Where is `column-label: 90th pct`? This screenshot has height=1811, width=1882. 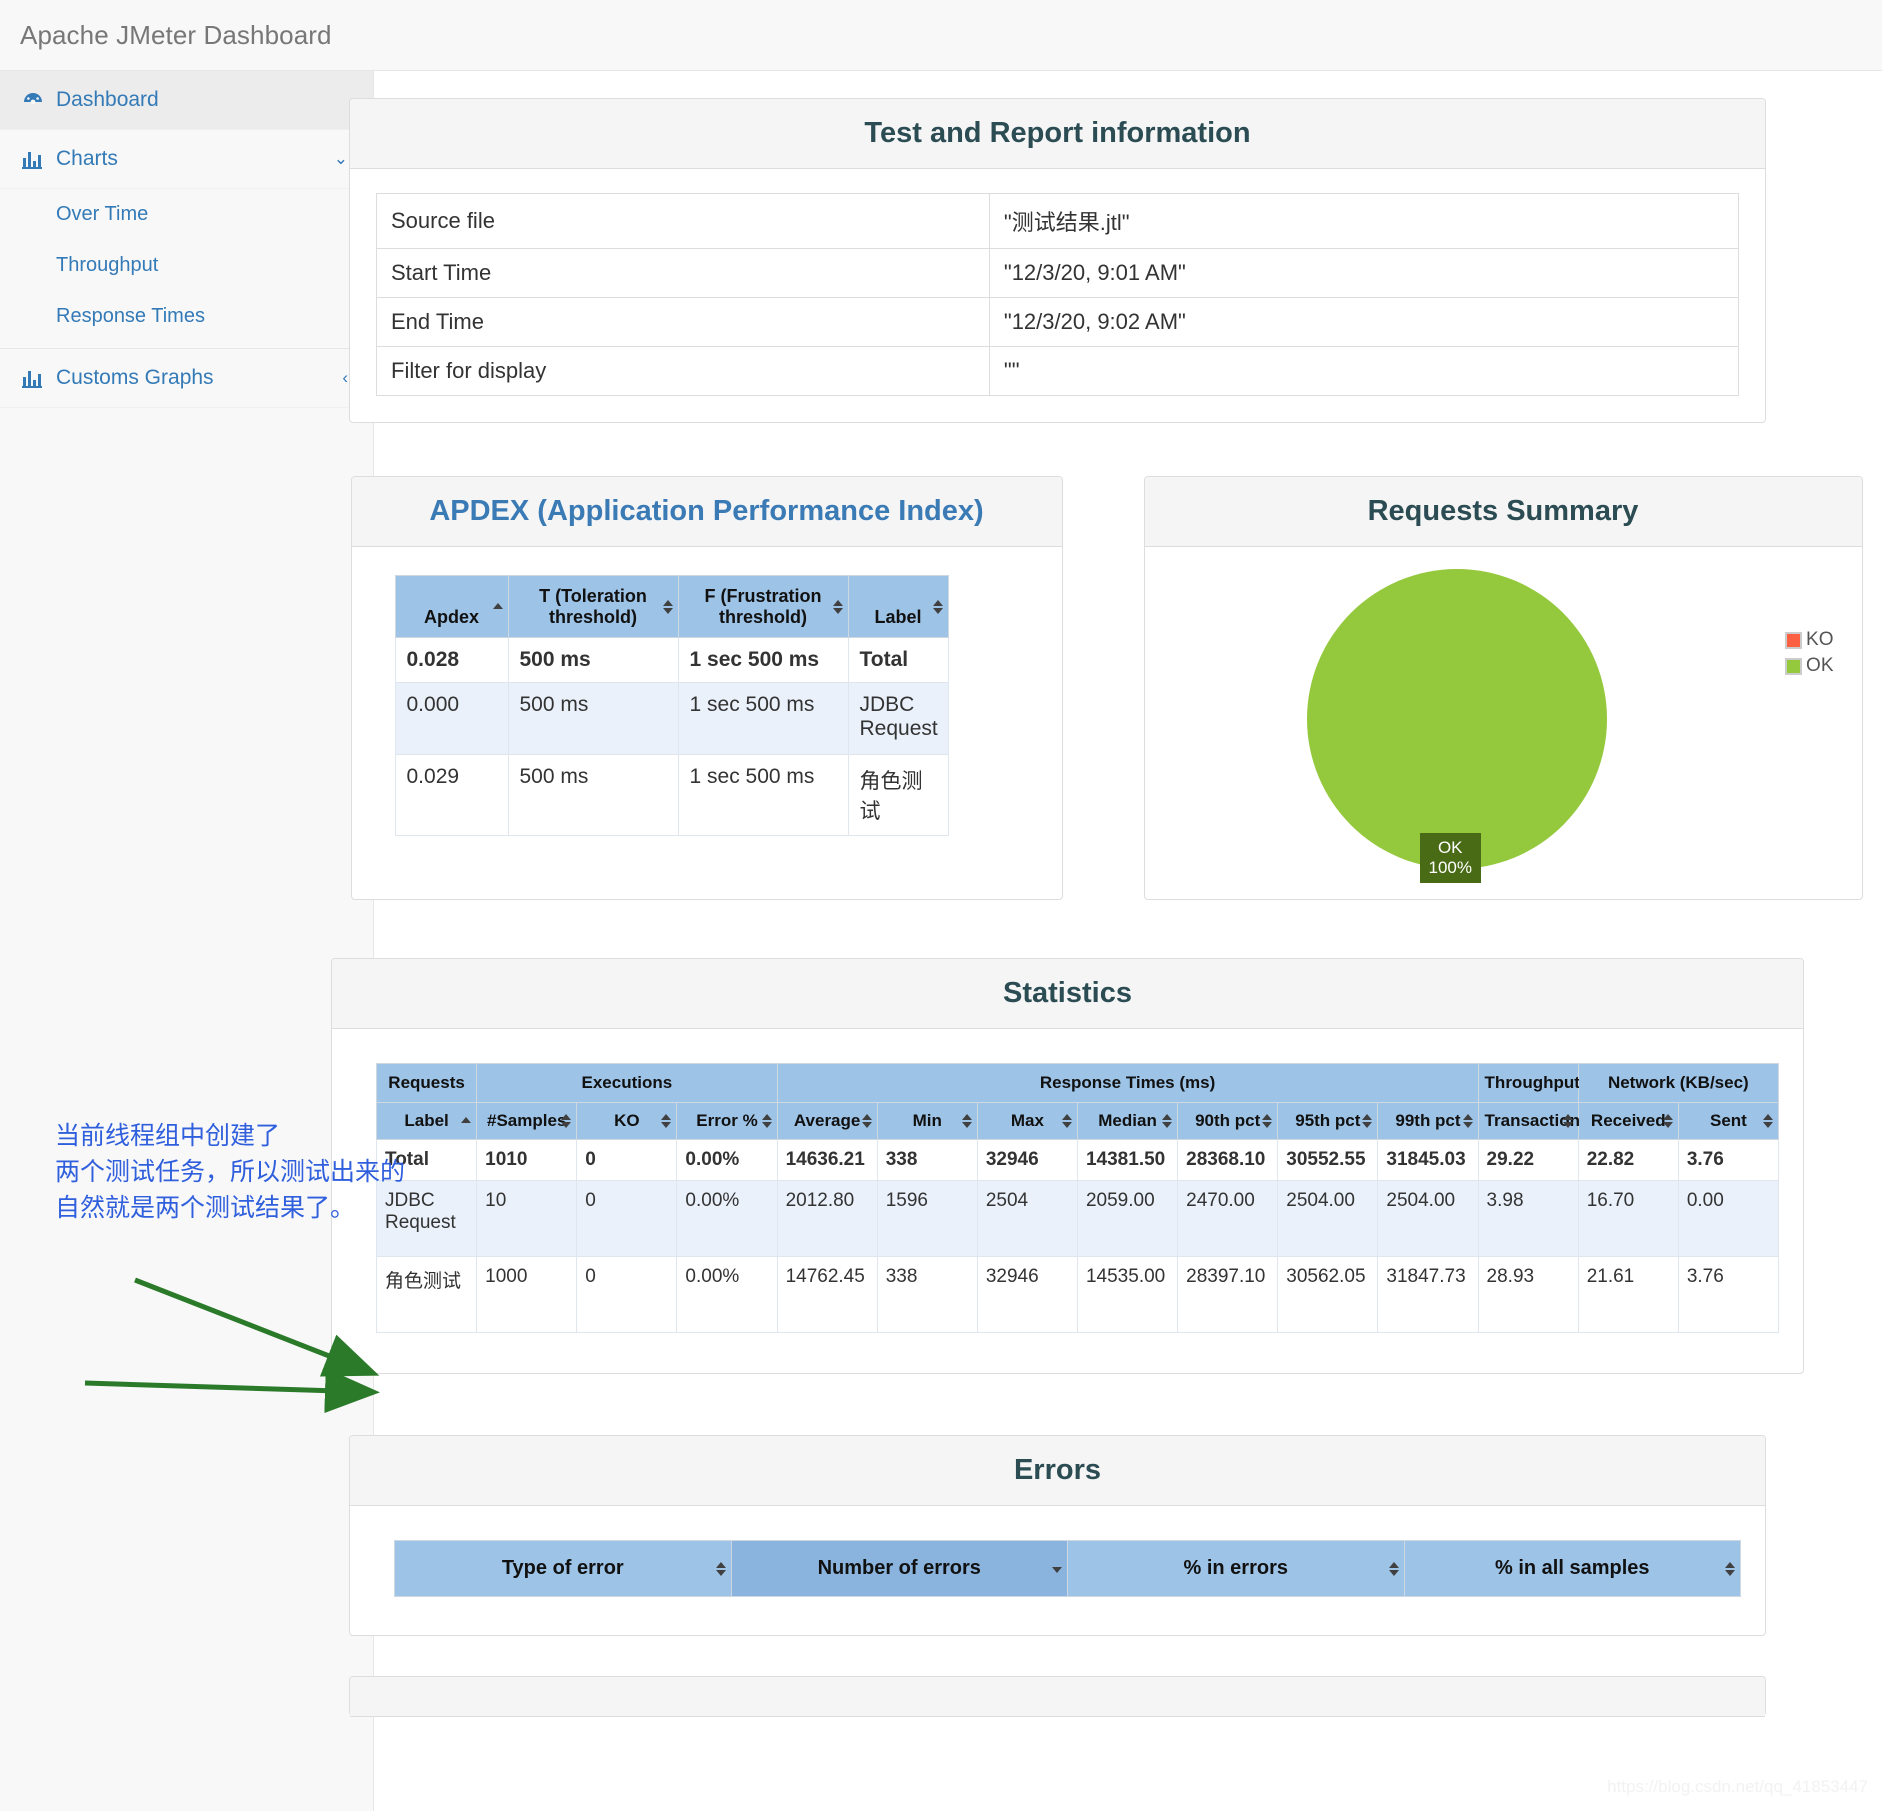
column-label: 90th pct is located at coordinates (1228, 1120).